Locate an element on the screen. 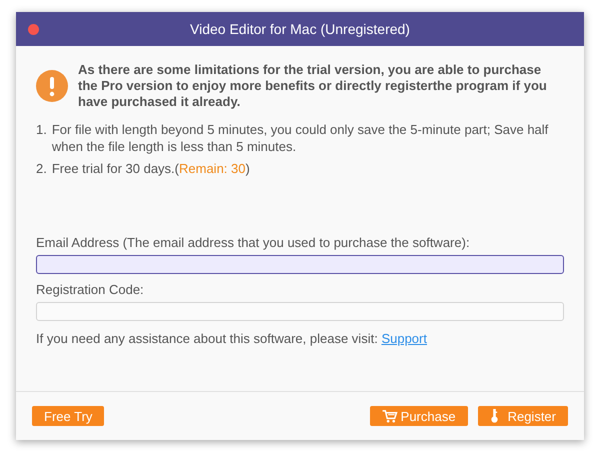 The width and height of the screenshot is (600, 460). warning-icon is located at coordinates (52, 86).